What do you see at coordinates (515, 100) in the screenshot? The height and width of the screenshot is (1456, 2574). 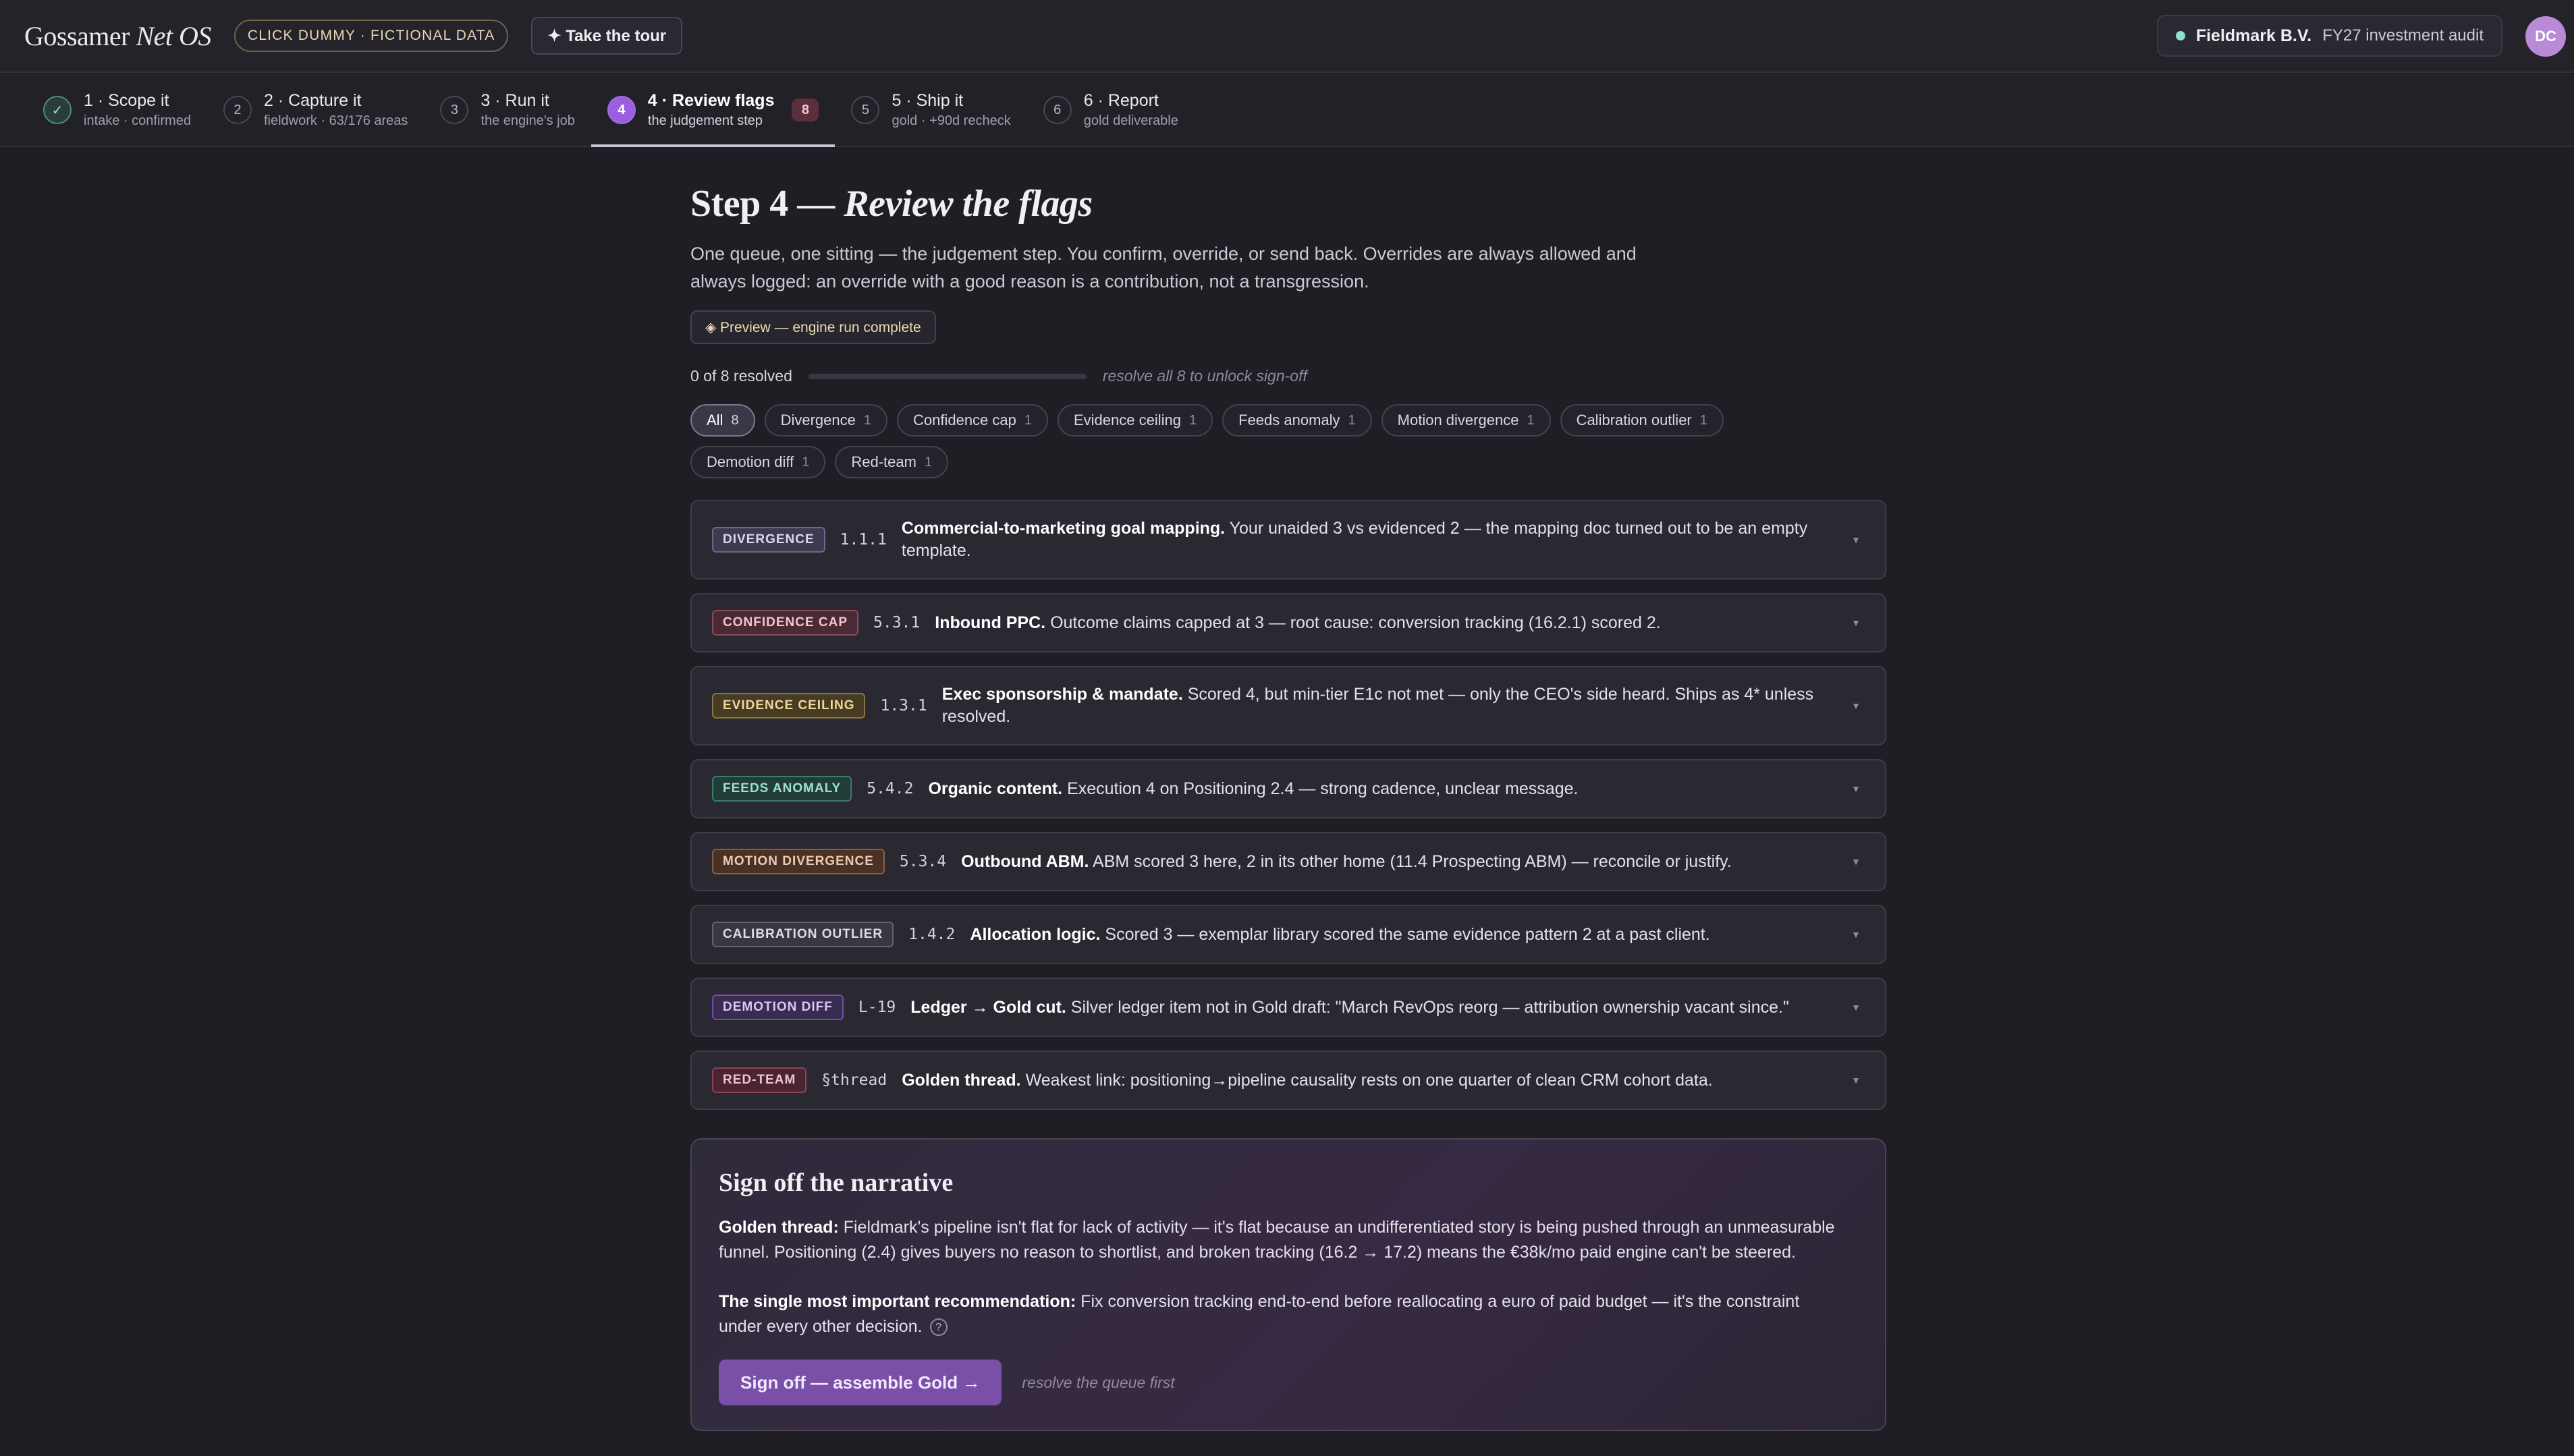 I see `step-title: 3 · Run it` at bounding box center [515, 100].